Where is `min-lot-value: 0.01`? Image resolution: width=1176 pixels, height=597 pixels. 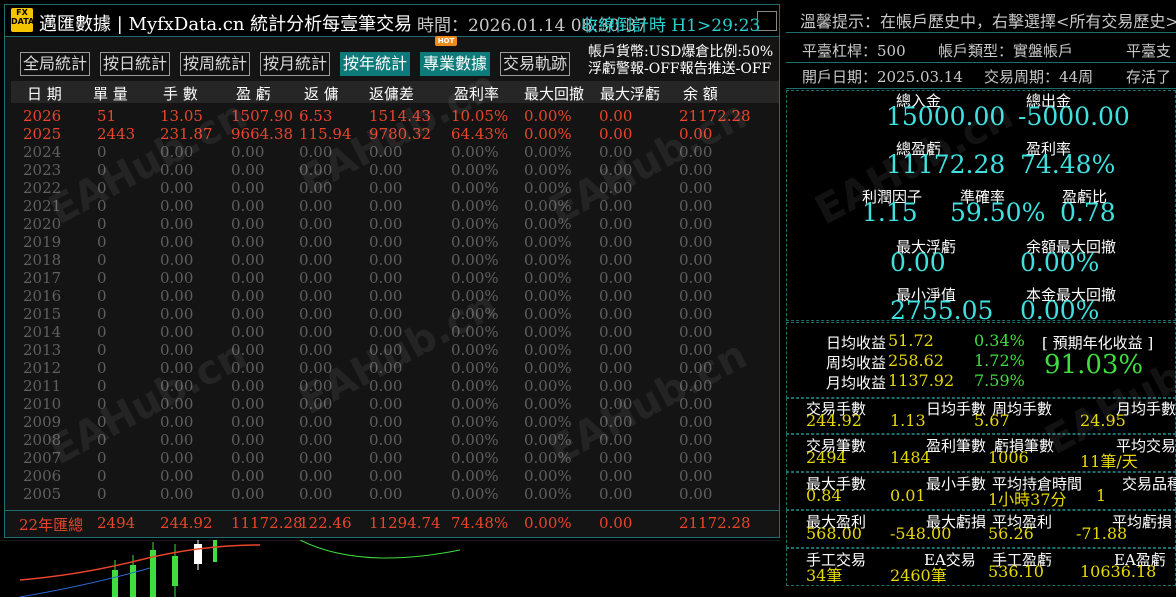
min-lot-value: 0.01 is located at coordinates (908, 495).